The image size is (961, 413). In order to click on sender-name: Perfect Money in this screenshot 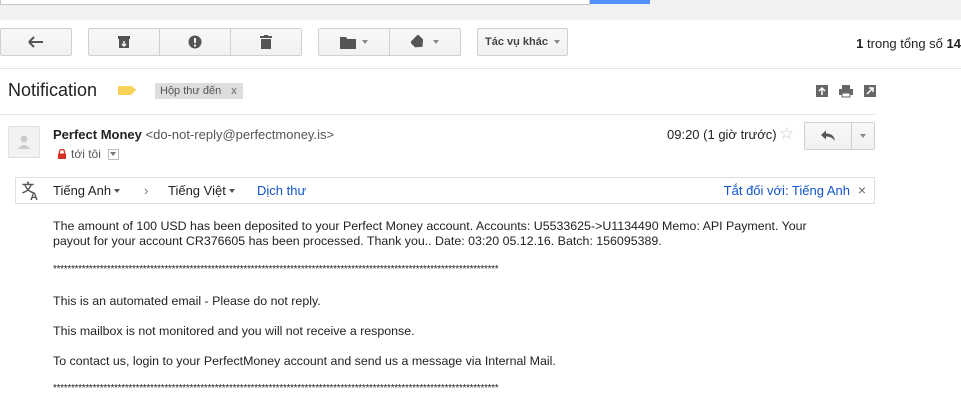, I will do `click(97, 134)`.